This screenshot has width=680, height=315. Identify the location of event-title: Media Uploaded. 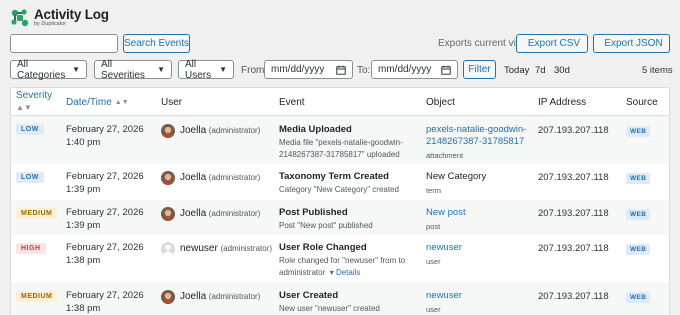
(315, 129).